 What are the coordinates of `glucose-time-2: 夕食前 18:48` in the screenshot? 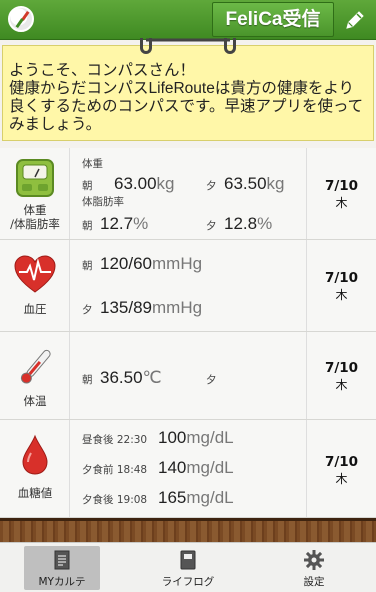 It's located at (115, 470).